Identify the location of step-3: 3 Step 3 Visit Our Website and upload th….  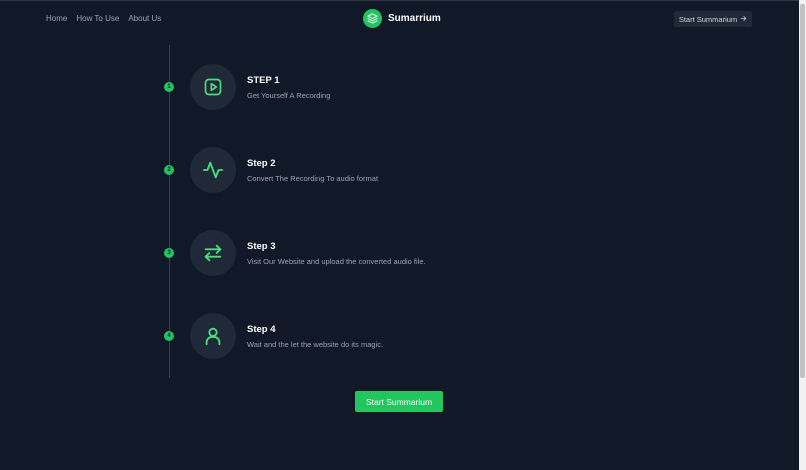
(364, 253).